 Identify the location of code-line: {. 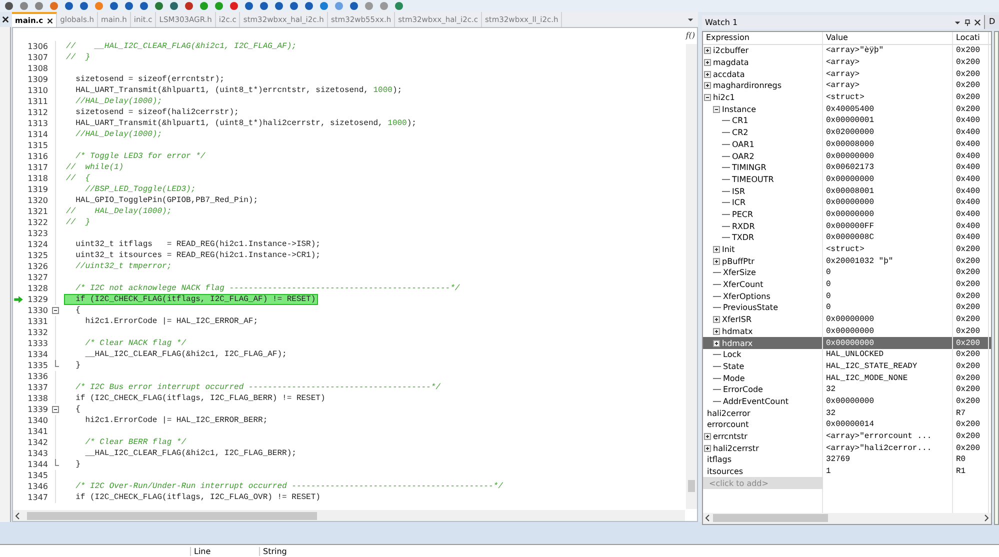
(78, 409).